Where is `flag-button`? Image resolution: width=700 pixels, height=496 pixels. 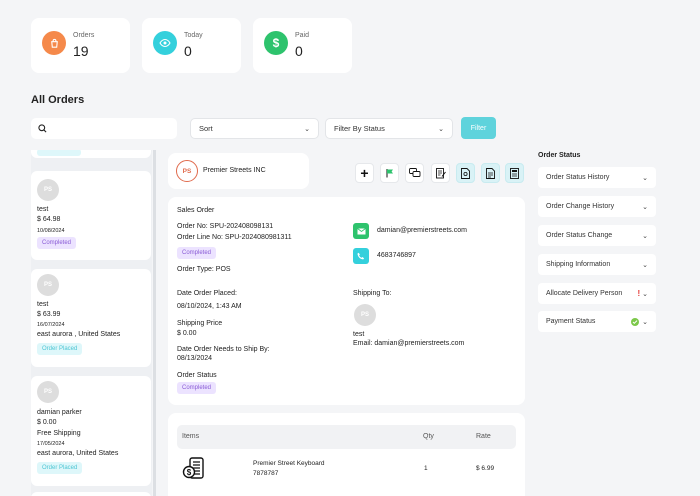
flag-button is located at coordinates (389, 173).